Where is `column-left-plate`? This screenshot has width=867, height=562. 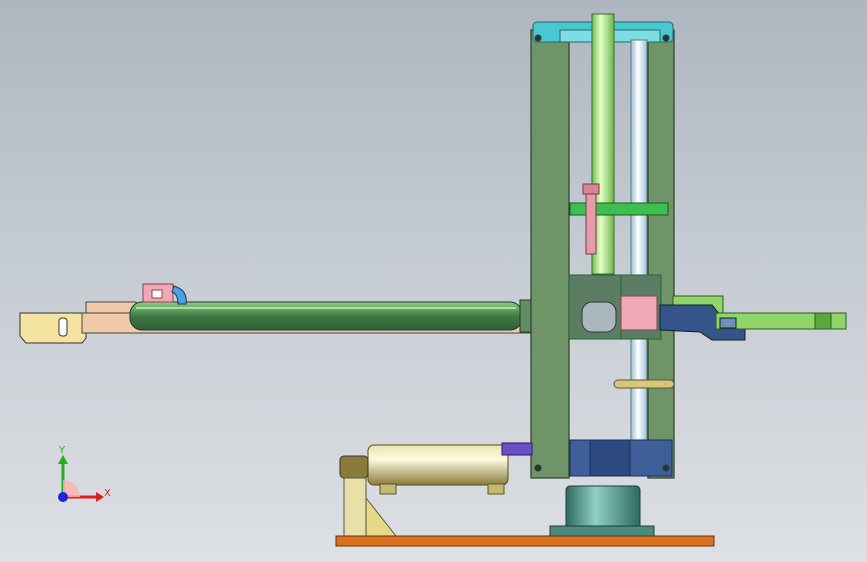
column-left-plate is located at coordinates (550, 254).